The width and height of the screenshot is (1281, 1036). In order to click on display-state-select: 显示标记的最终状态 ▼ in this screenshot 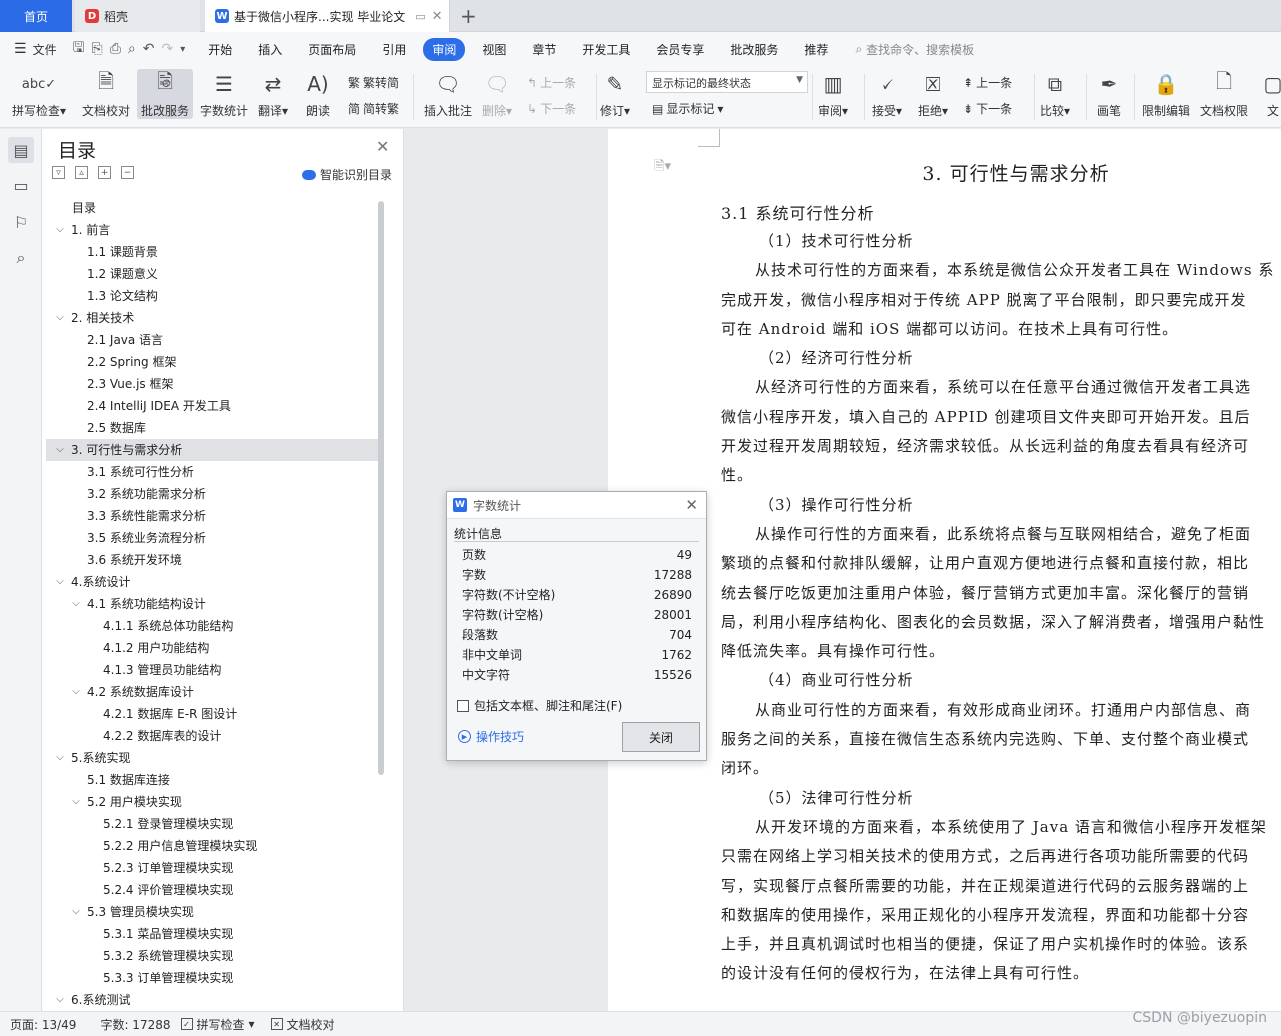, I will do `click(727, 82)`.